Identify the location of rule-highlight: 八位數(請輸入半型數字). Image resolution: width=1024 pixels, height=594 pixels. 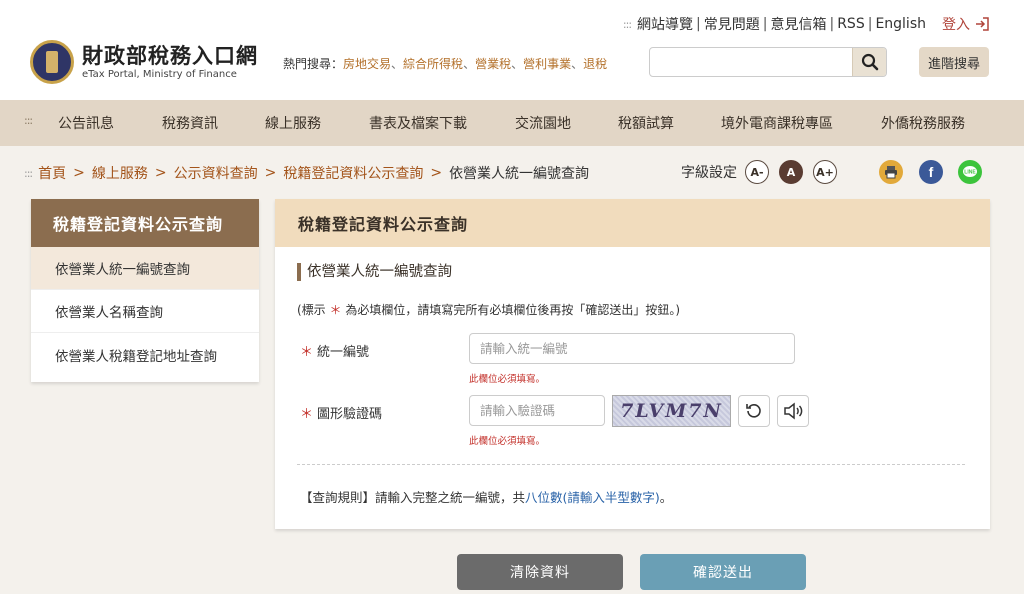
(592, 497).